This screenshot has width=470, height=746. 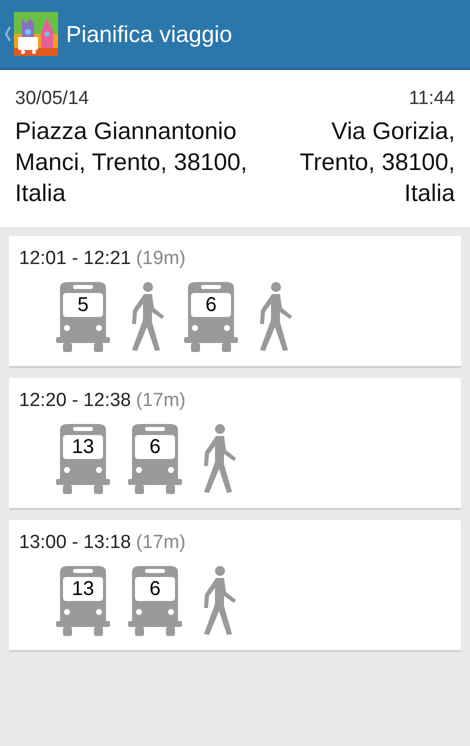 I want to click on trip-duration: (19m), so click(x=161, y=259).